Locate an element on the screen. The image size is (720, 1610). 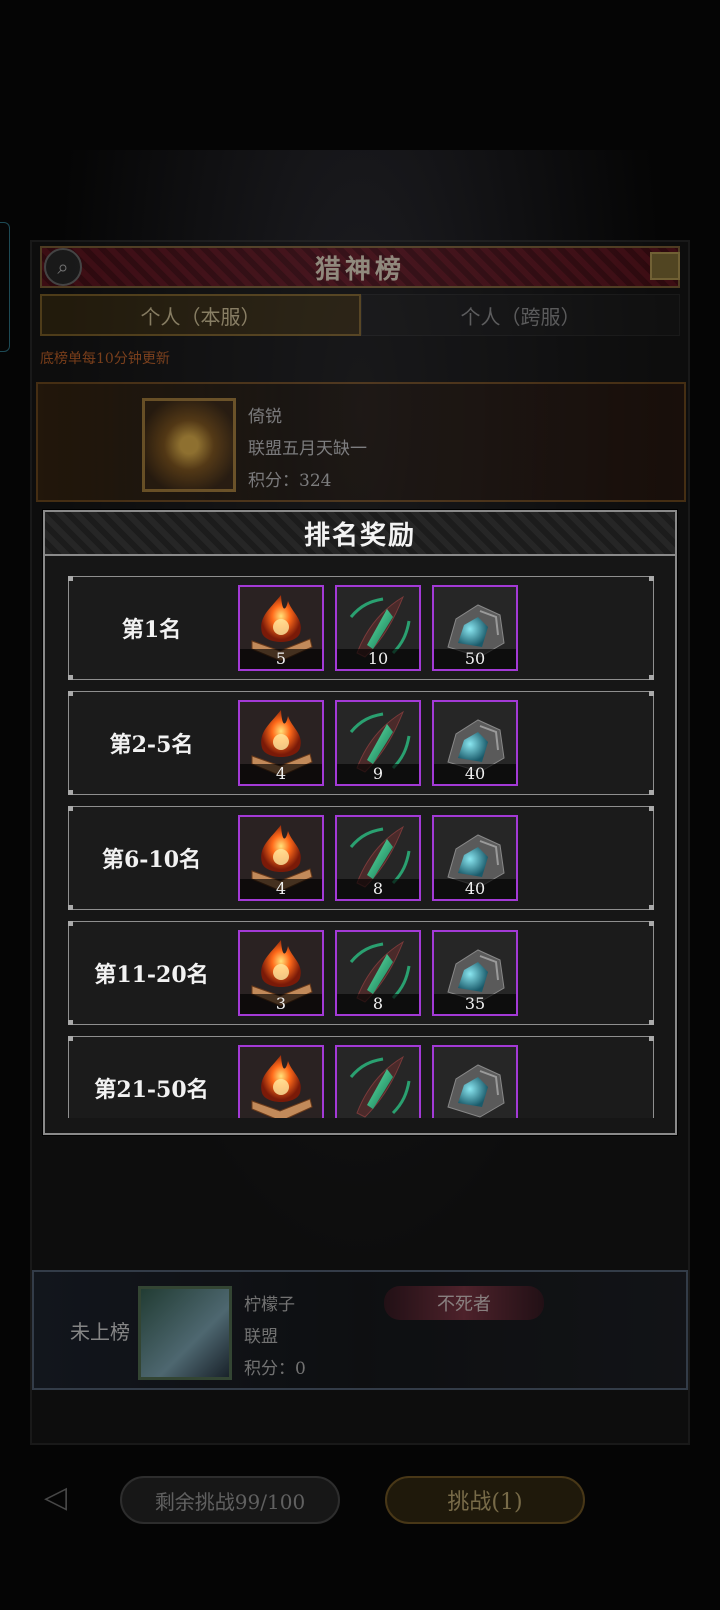
search-icon: ⌕ is located at coordinates (63, 267).